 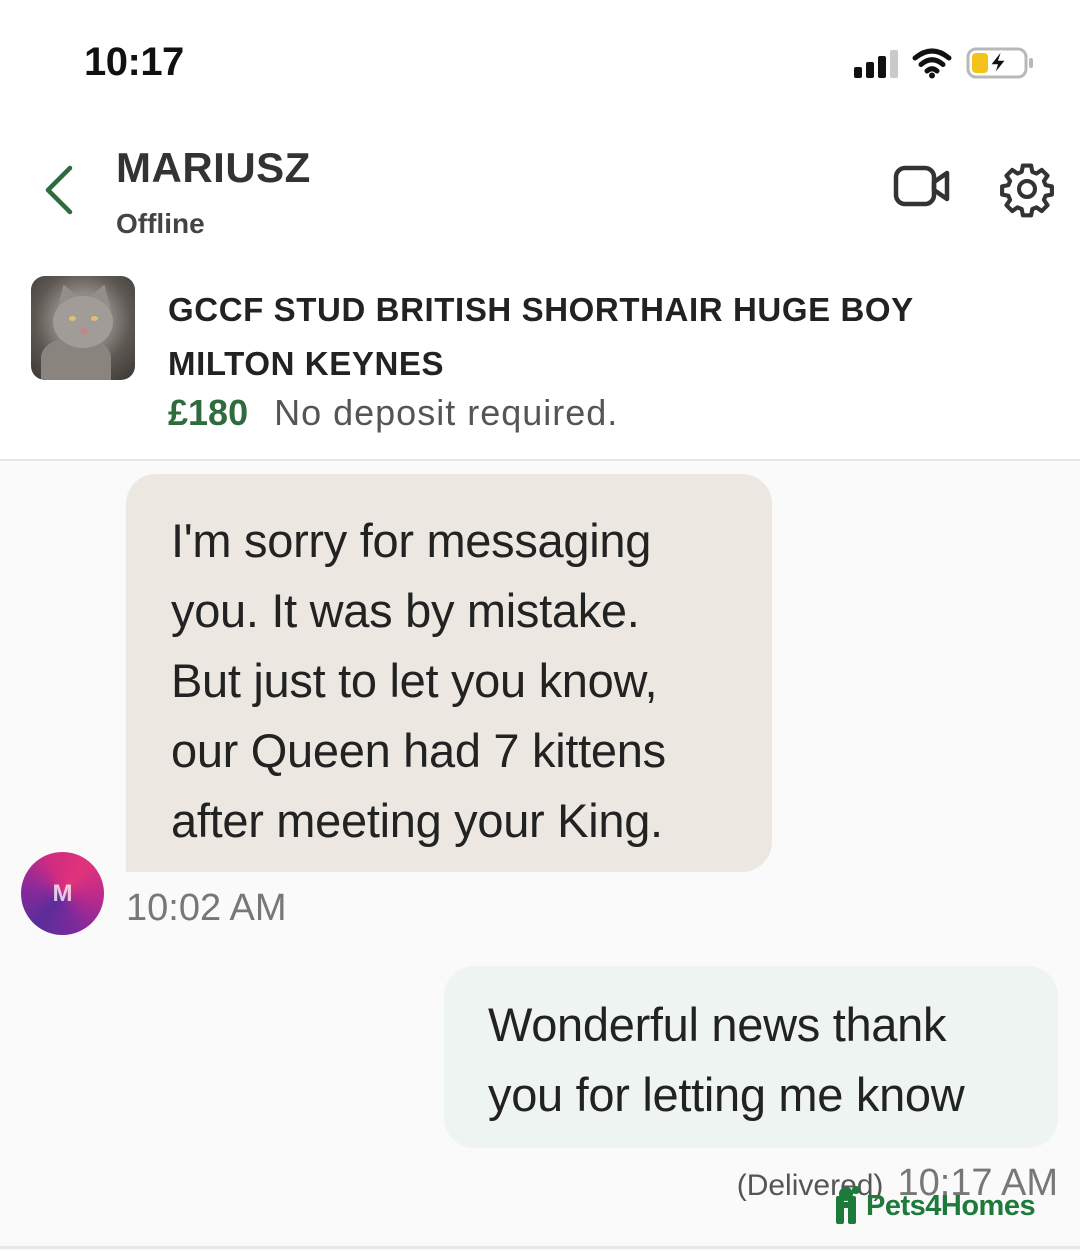 What do you see at coordinates (540, 60) in the screenshot?
I see `status-bar: 10:17` at bounding box center [540, 60].